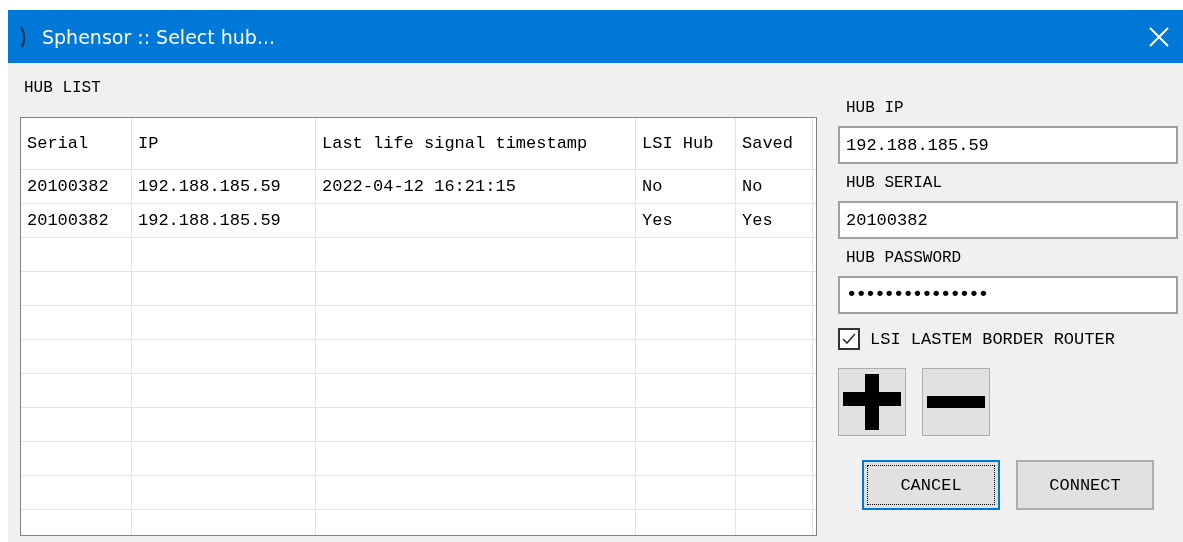 The height and width of the screenshot is (542, 1183). I want to click on plus-icon, so click(872, 402).